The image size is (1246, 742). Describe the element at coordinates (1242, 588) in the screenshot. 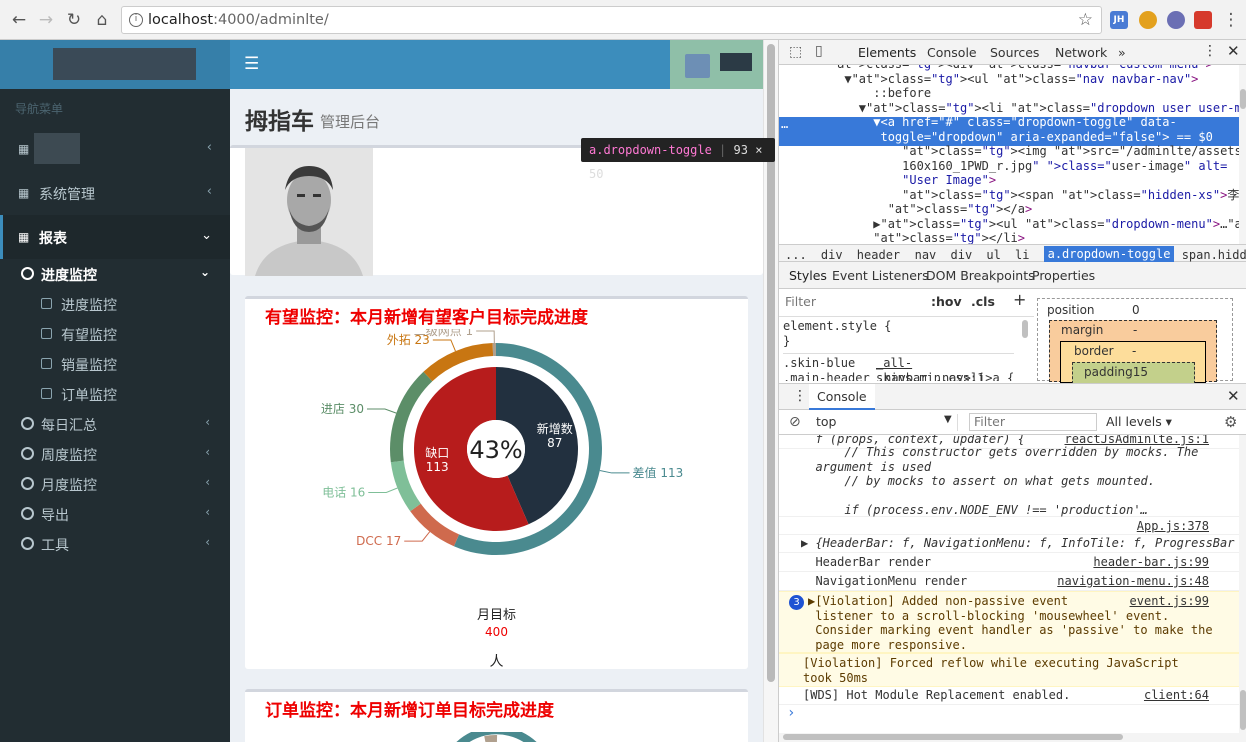

I see `console-scrollbar` at that location.